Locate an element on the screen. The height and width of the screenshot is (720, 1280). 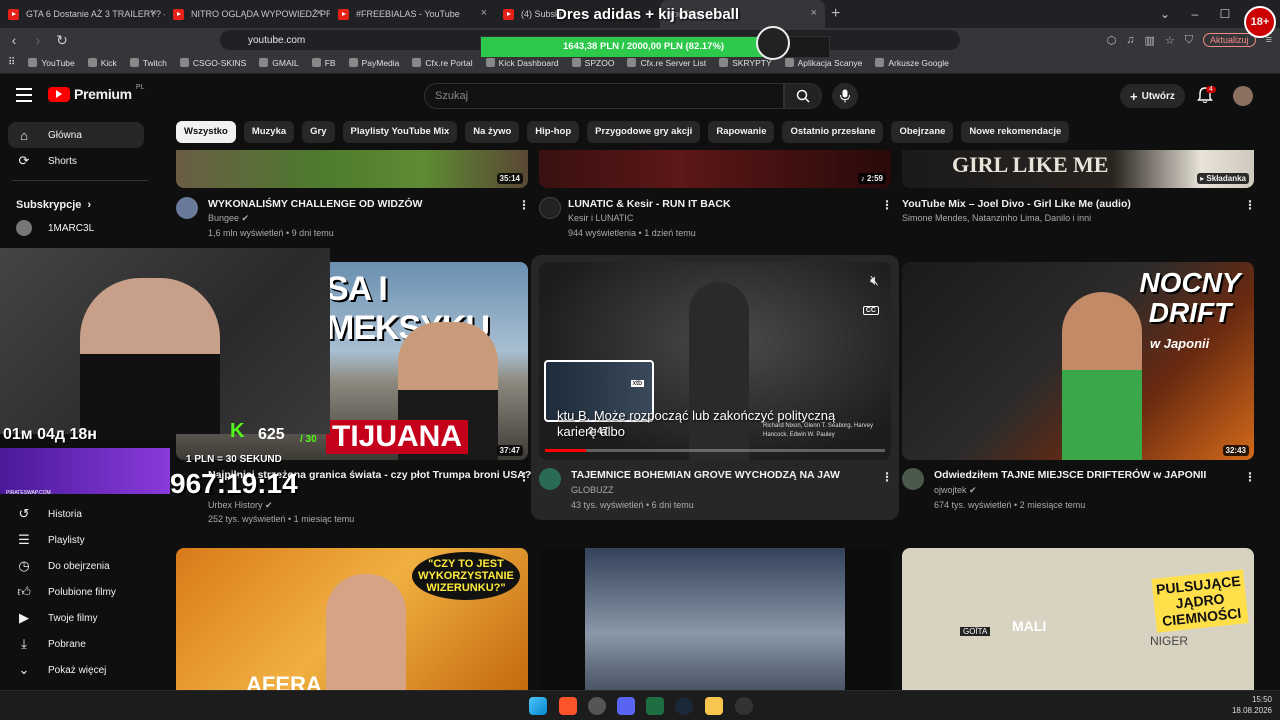
bookmark-item: GMAIL is located at coordinates (279, 63).